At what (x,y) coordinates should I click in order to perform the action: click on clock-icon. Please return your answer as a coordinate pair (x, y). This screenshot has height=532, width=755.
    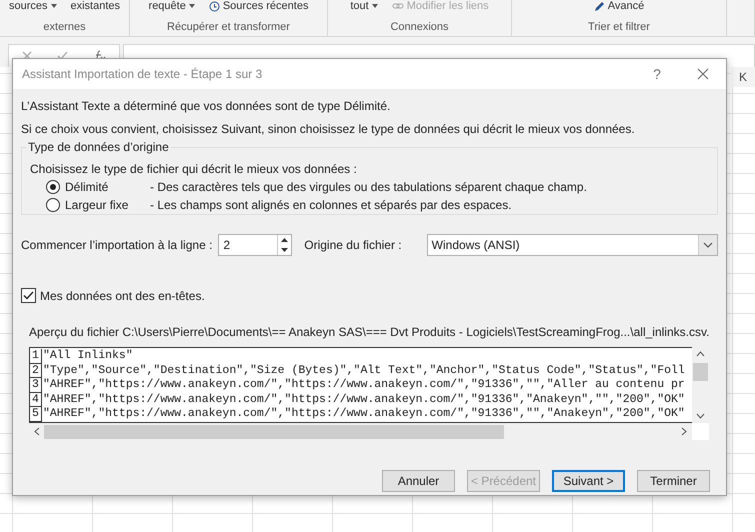
    Looking at the image, I should click on (214, 6).